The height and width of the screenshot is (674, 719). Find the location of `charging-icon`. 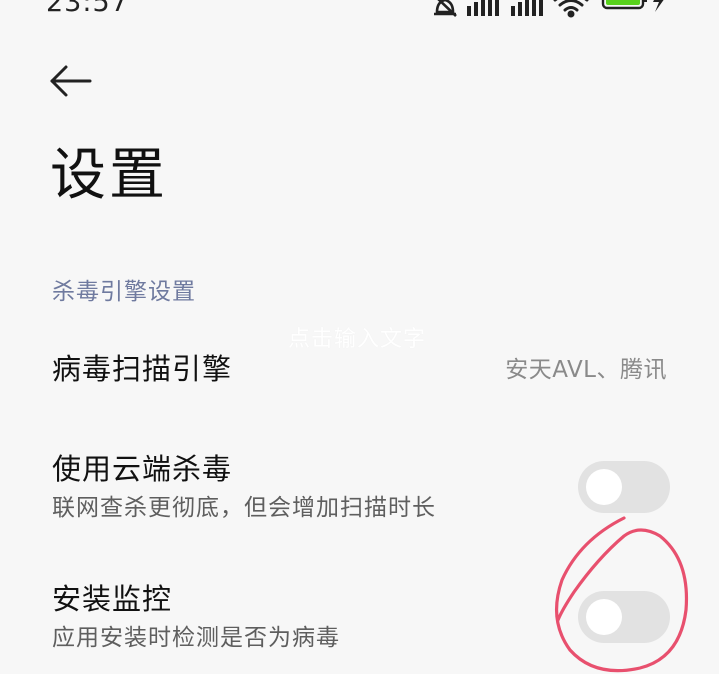

charging-icon is located at coordinates (658, 6).